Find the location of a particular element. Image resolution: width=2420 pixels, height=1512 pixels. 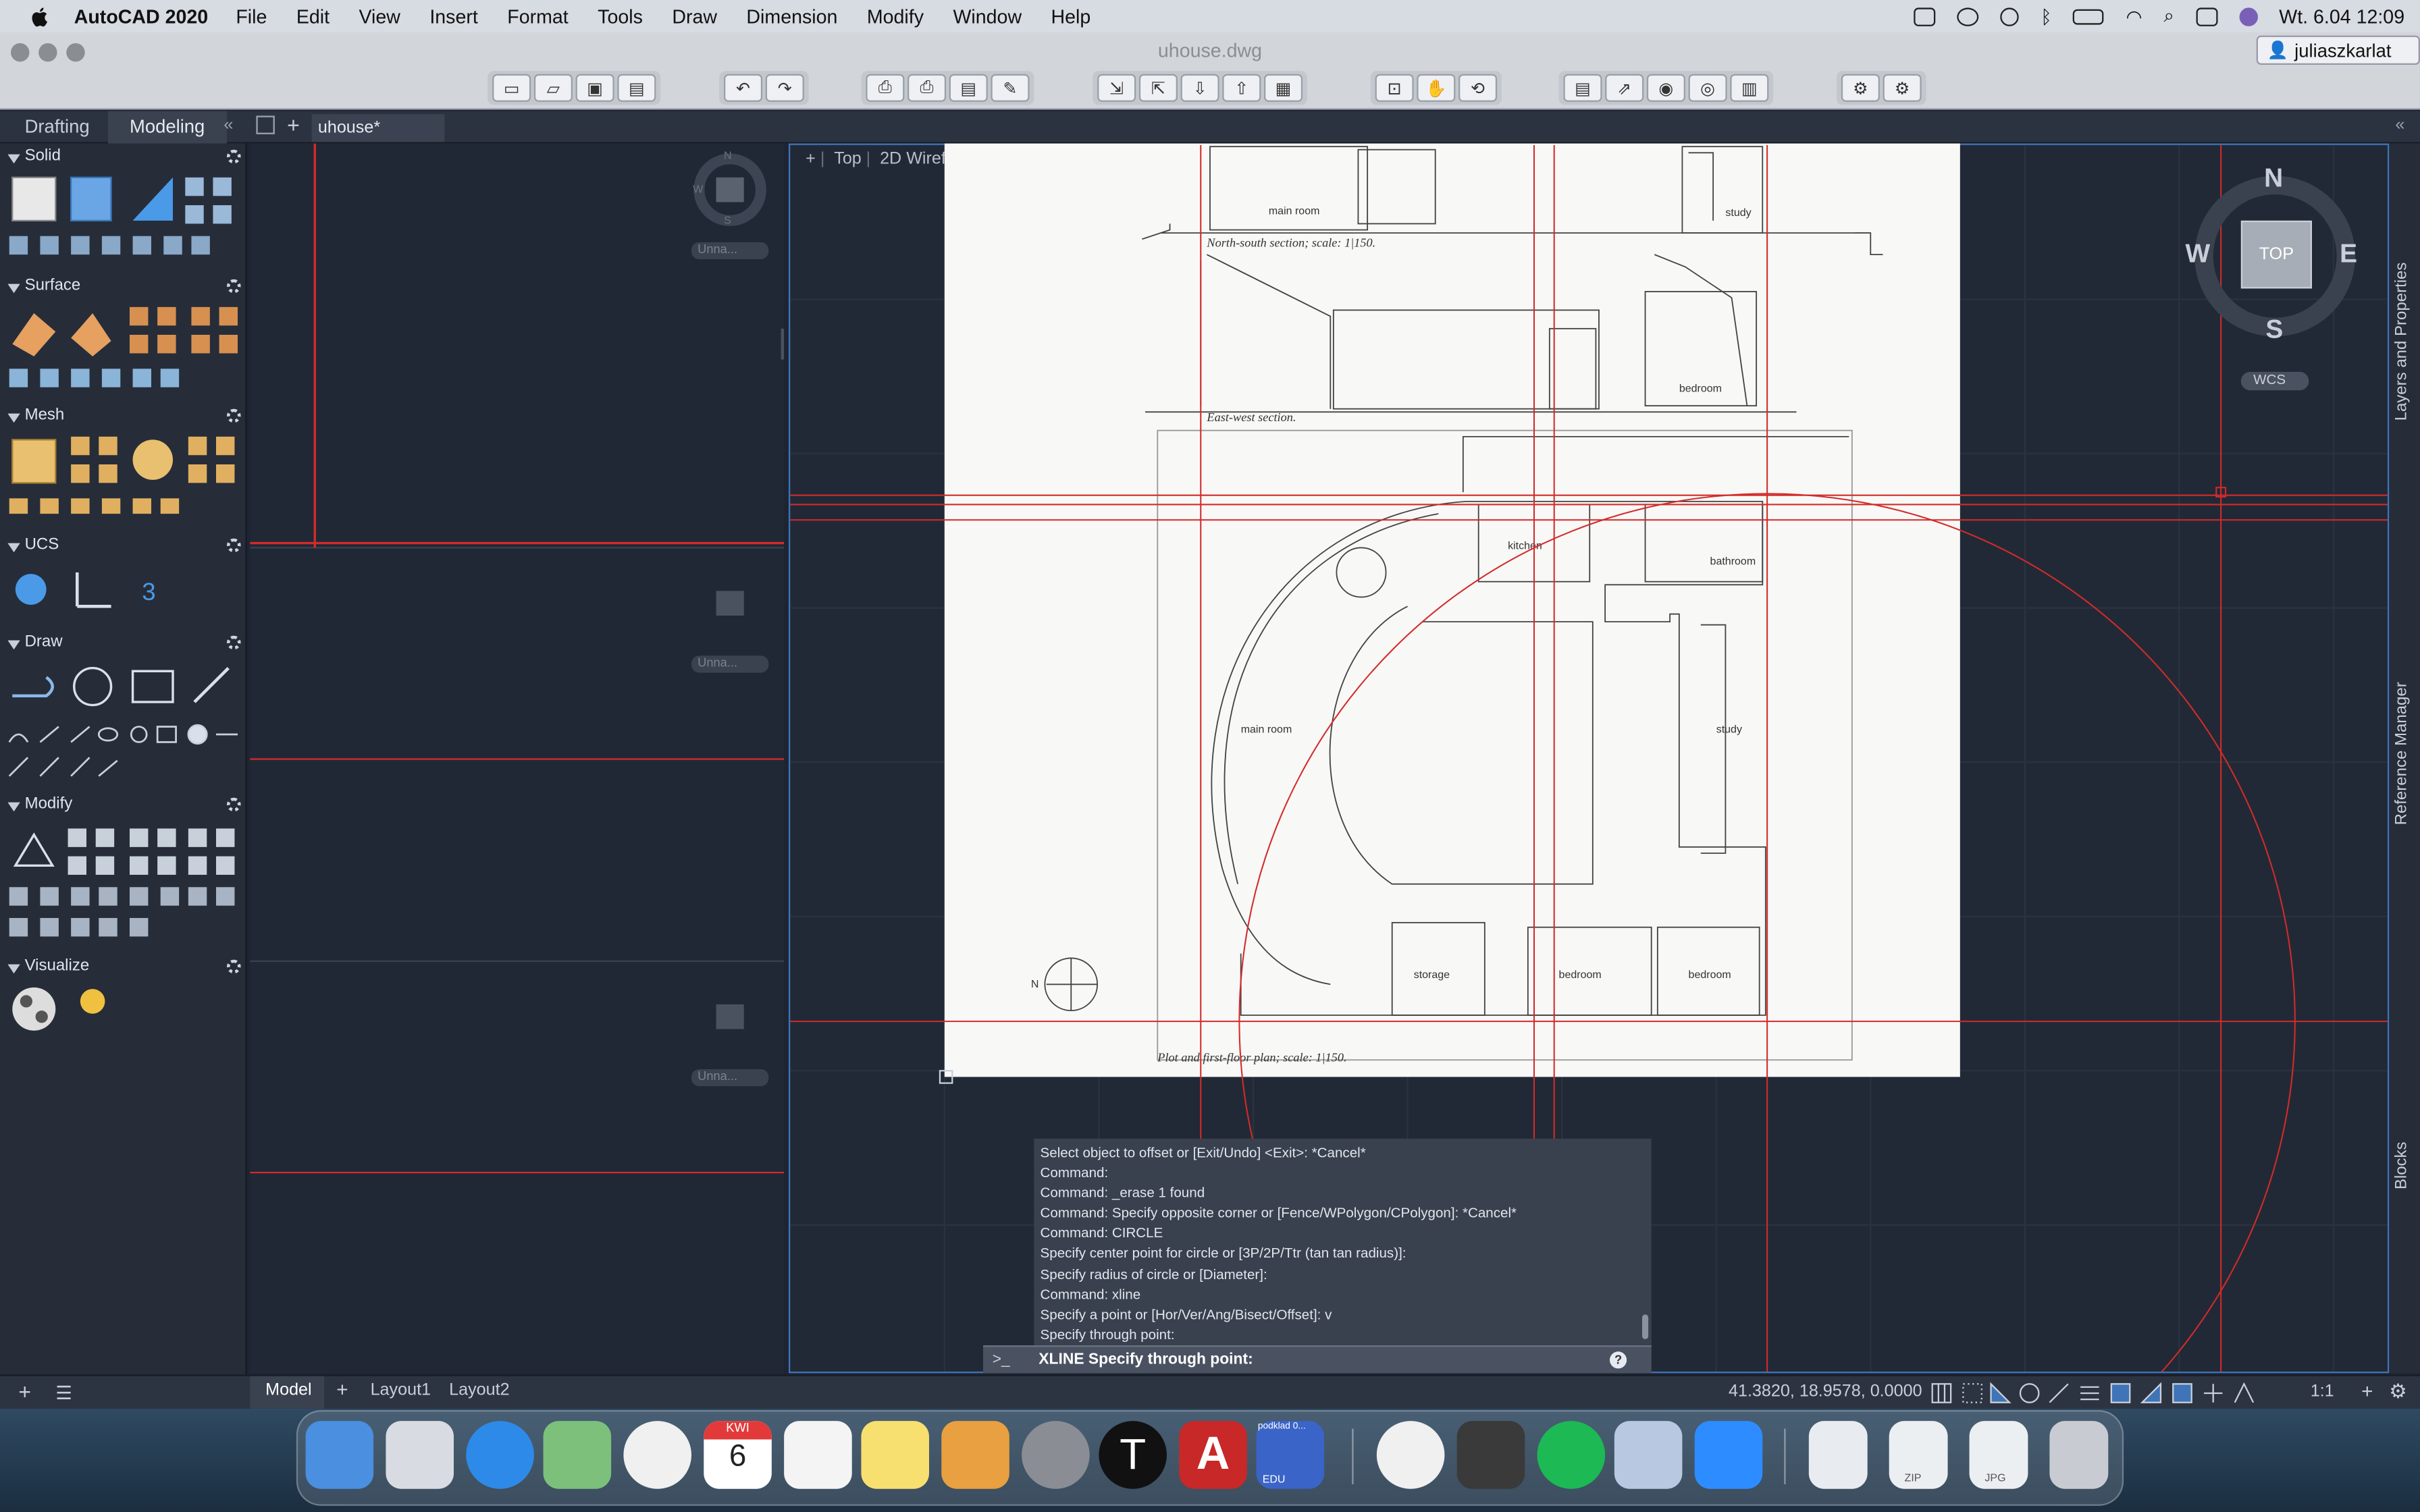

edu-app-icon: podklad 0... EDU is located at coordinates (1290, 1455).